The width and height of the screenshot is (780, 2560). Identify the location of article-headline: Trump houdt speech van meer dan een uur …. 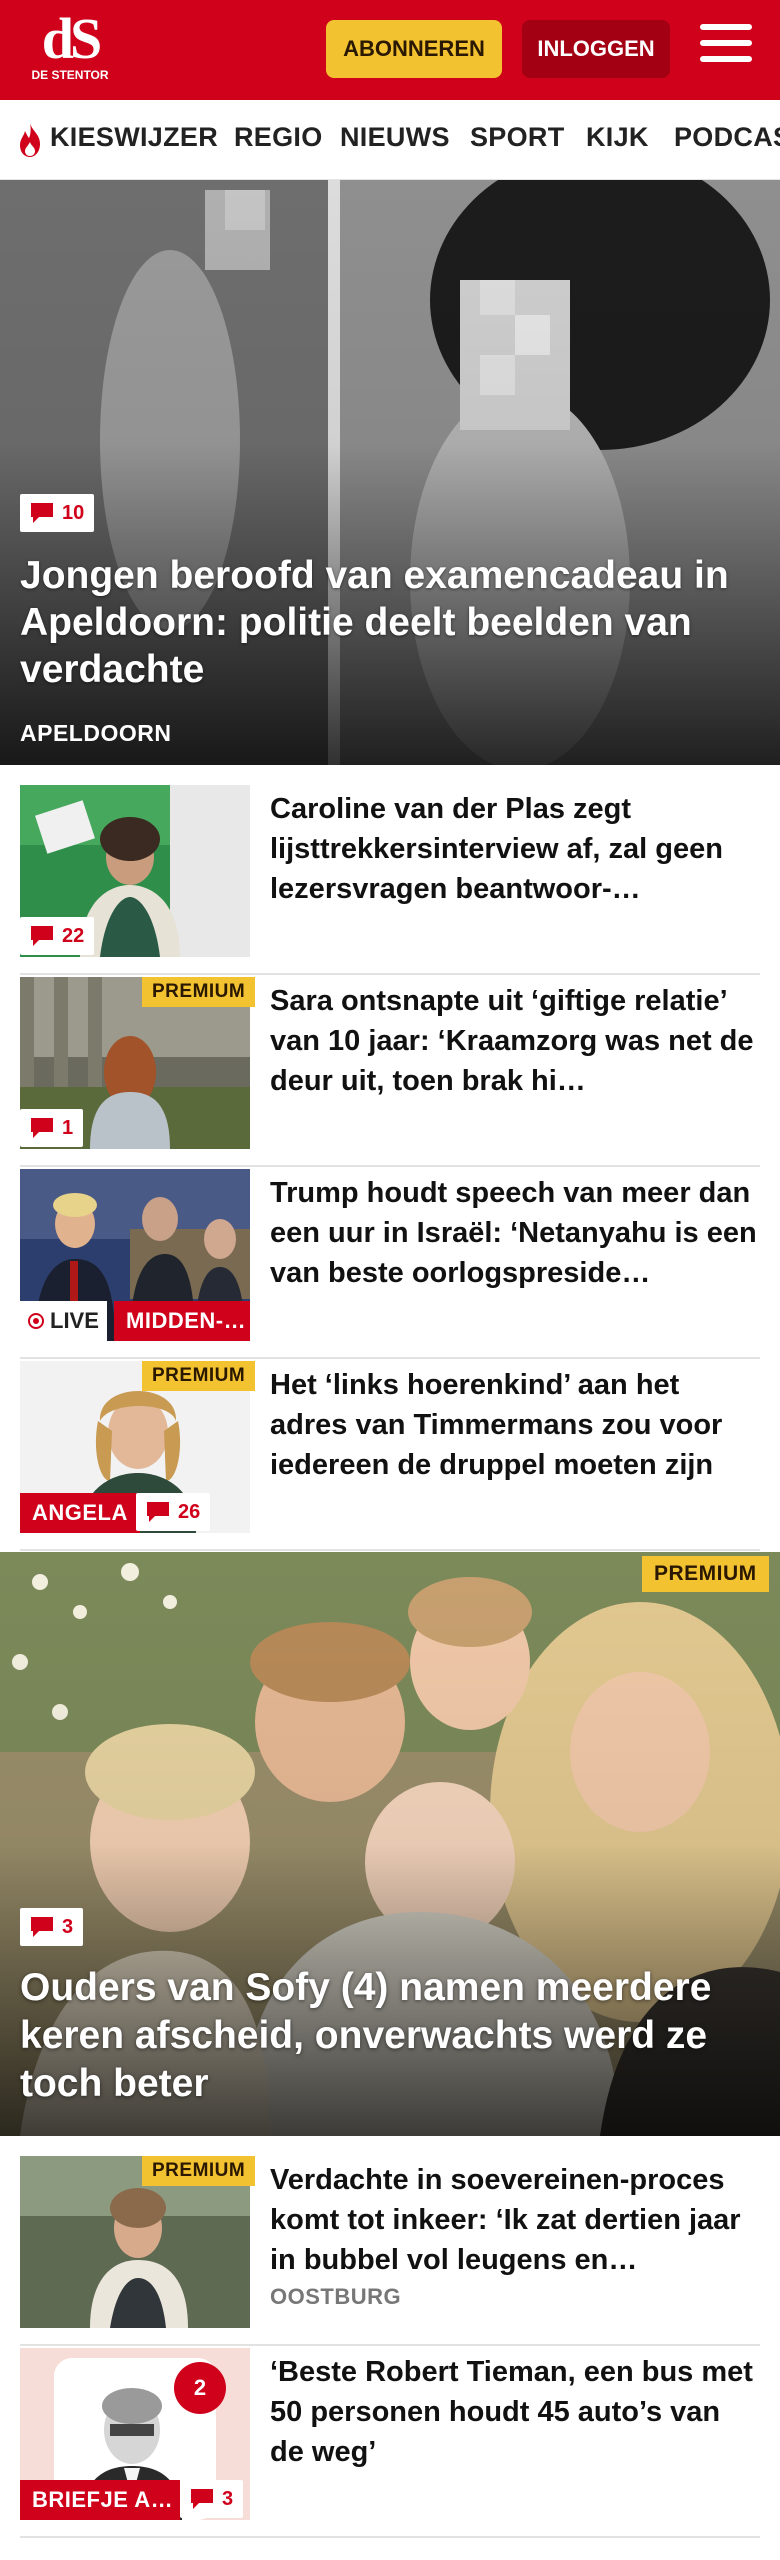
(515, 1233).